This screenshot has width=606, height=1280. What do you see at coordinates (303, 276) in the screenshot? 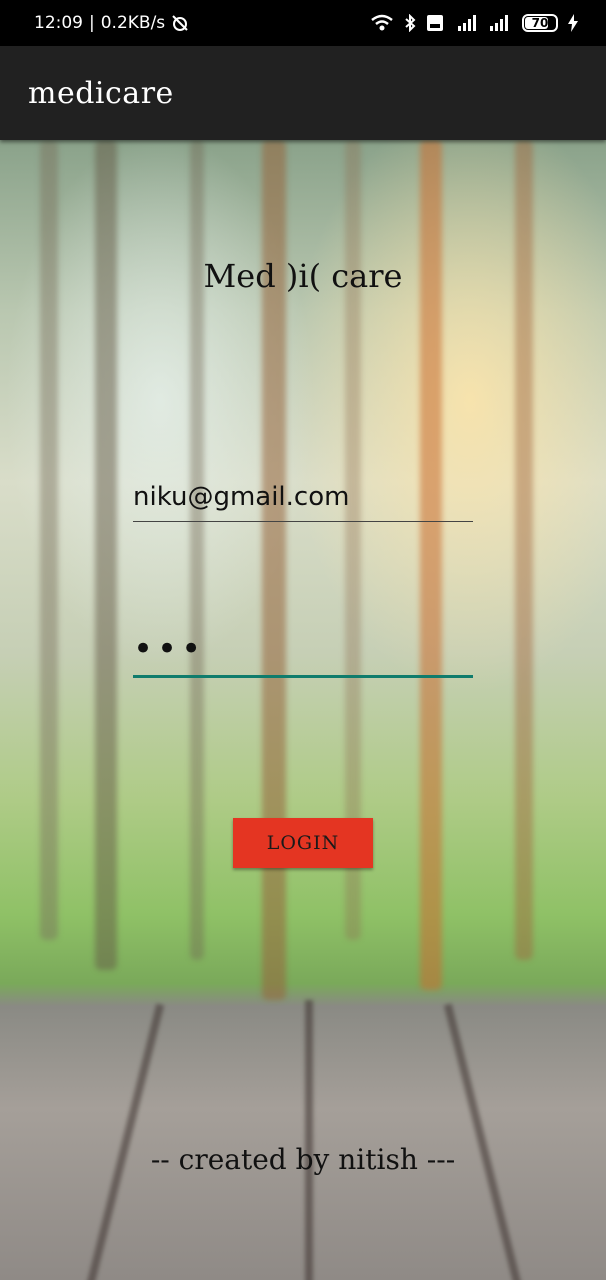
I see `brand-title: Med )i( care` at bounding box center [303, 276].